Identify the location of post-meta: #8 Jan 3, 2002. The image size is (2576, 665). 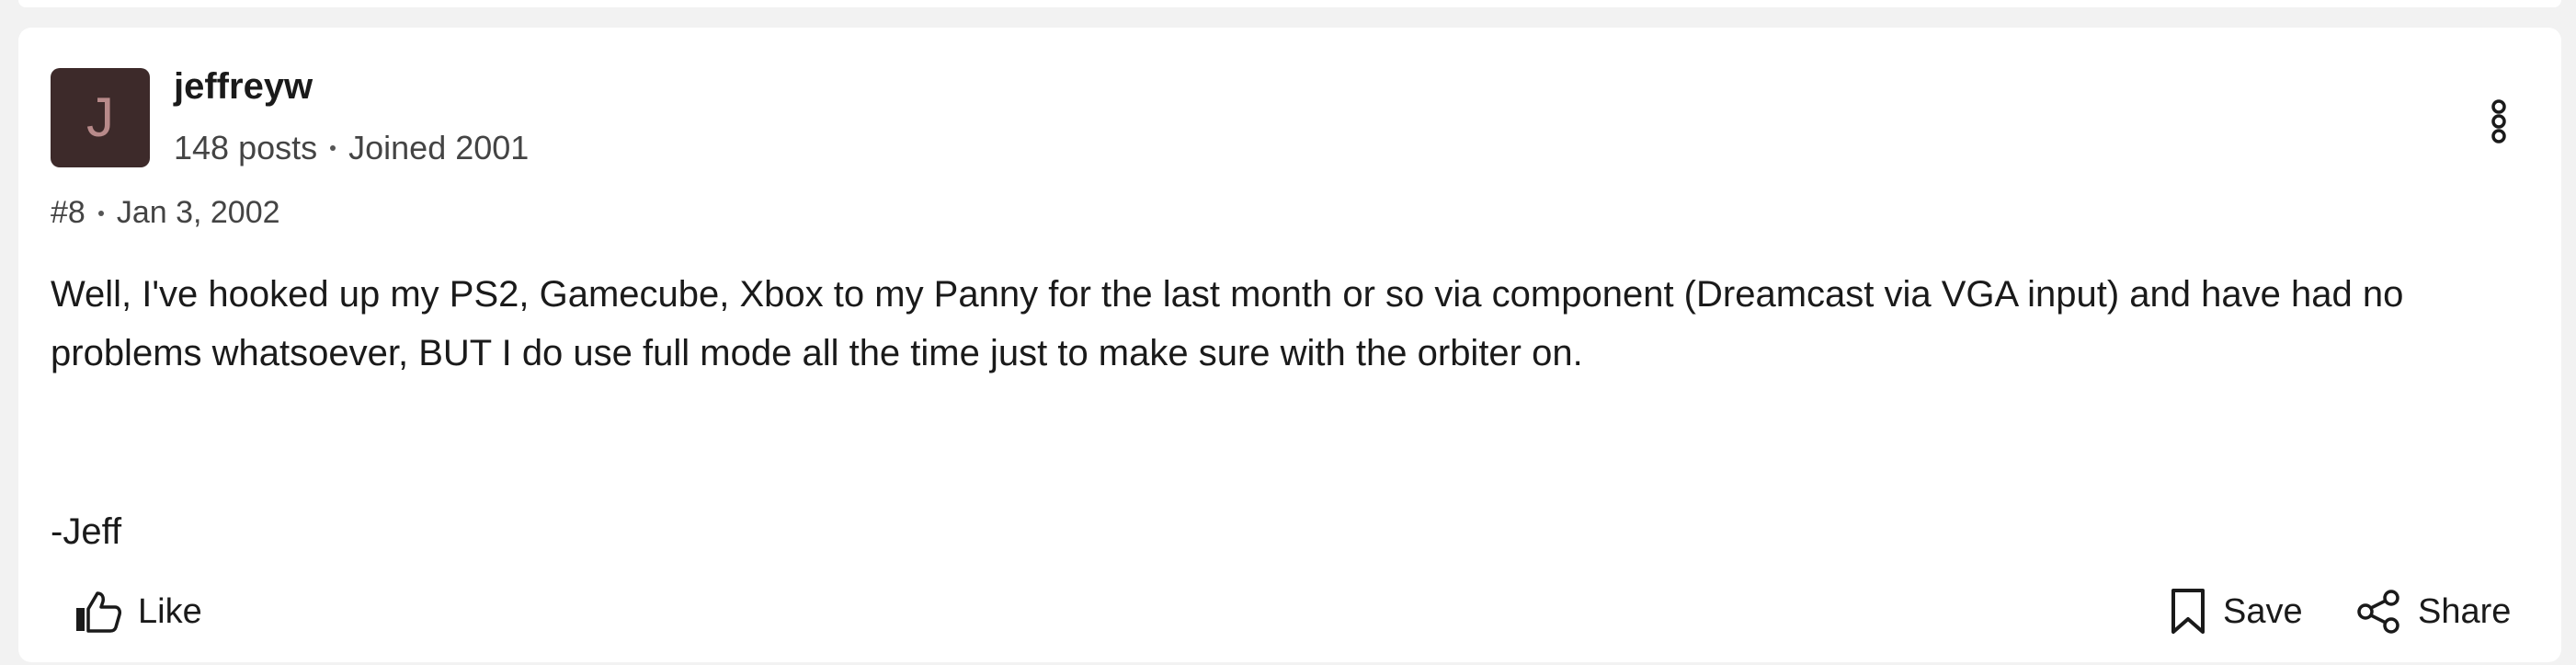
(165, 213).